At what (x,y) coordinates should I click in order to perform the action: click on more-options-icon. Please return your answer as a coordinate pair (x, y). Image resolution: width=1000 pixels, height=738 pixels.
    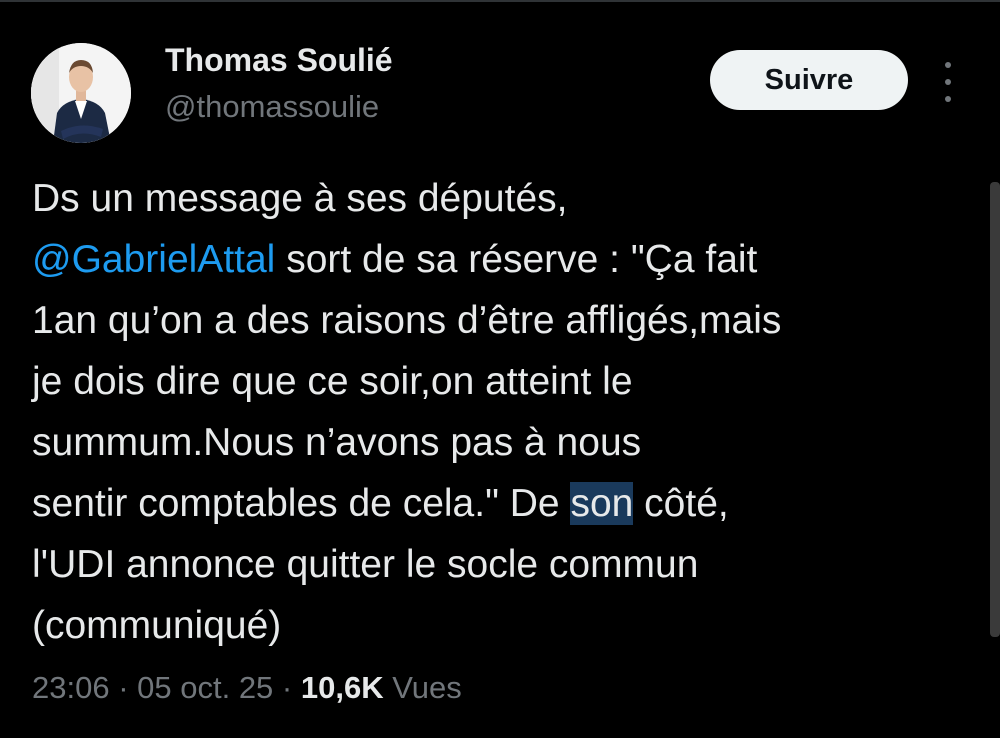
    Looking at the image, I should click on (948, 82).